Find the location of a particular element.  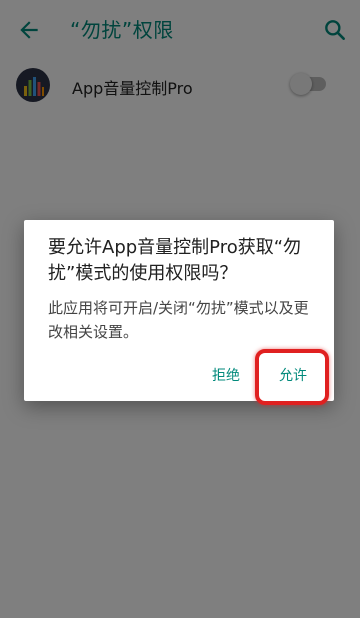

highlight-annotation is located at coordinates (292, 377).